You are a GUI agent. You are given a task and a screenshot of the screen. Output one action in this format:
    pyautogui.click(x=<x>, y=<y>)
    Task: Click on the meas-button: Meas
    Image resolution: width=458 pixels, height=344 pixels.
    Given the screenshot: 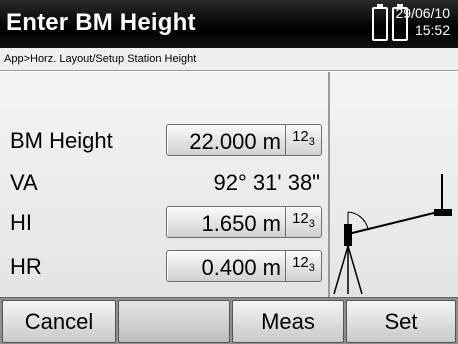 What is the action you would take?
    pyautogui.click(x=288, y=321)
    